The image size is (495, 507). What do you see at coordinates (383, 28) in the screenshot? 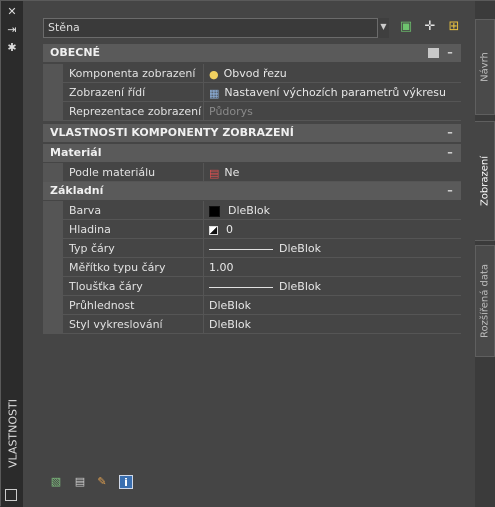
I see `chevron-down-icon: ▼` at bounding box center [383, 28].